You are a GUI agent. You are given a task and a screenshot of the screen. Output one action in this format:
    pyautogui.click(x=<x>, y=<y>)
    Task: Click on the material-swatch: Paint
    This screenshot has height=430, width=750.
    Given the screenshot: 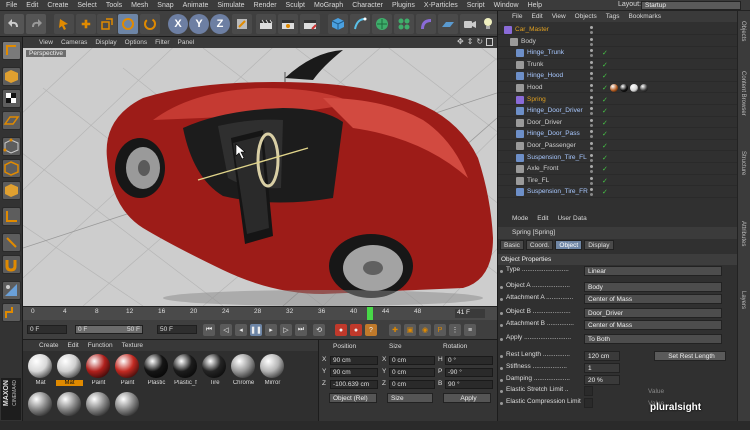 What is the action you would take?
    pyautogui.click(x=127, y=373)
    